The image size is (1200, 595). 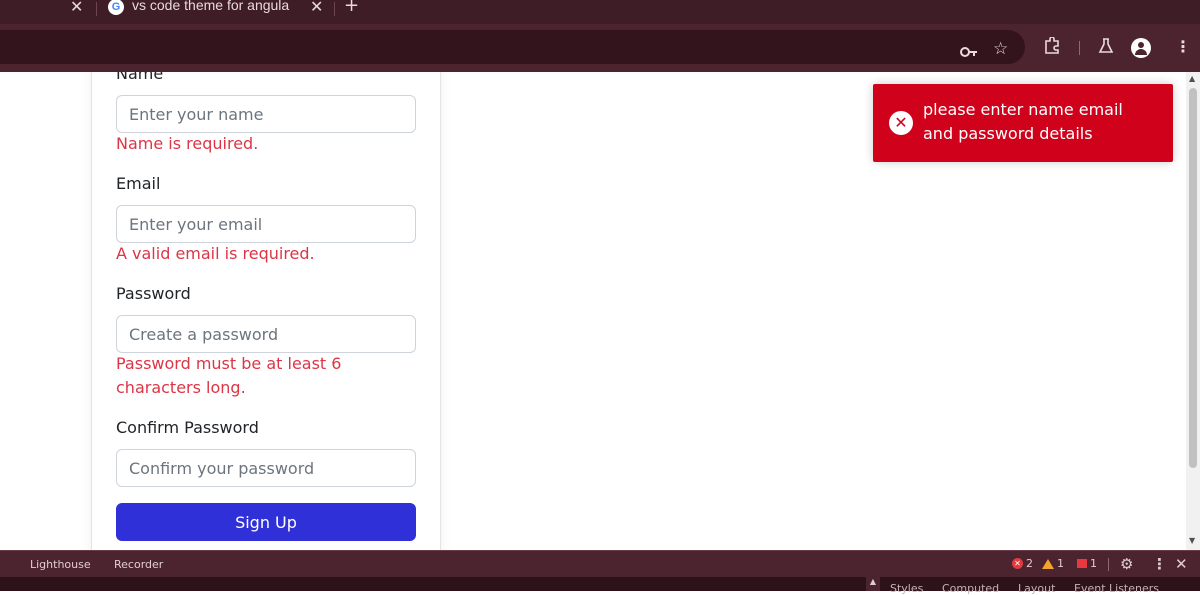 What do you see at coordinates (1082, 563) in the screenshot?
I see `issue-flag-icon` at bounding box center [1082, 563].